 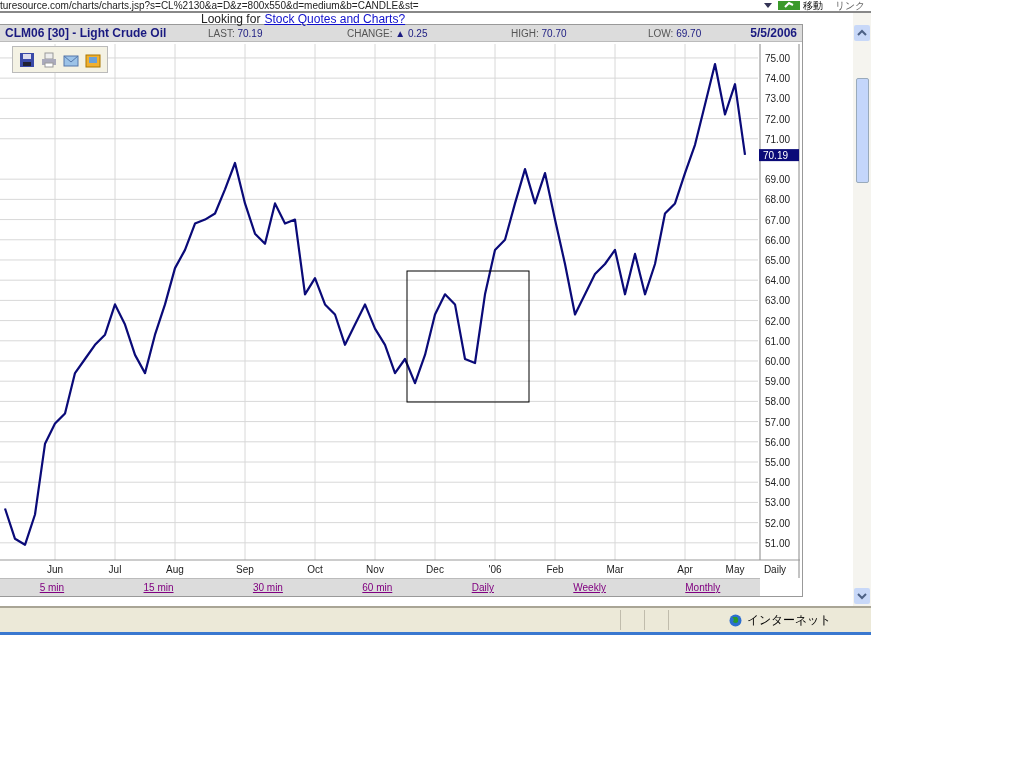 What do you see at coordinates (482, 587) in the screenshot?
I see `interval-link: Daily` at bounding box center [482, 587].